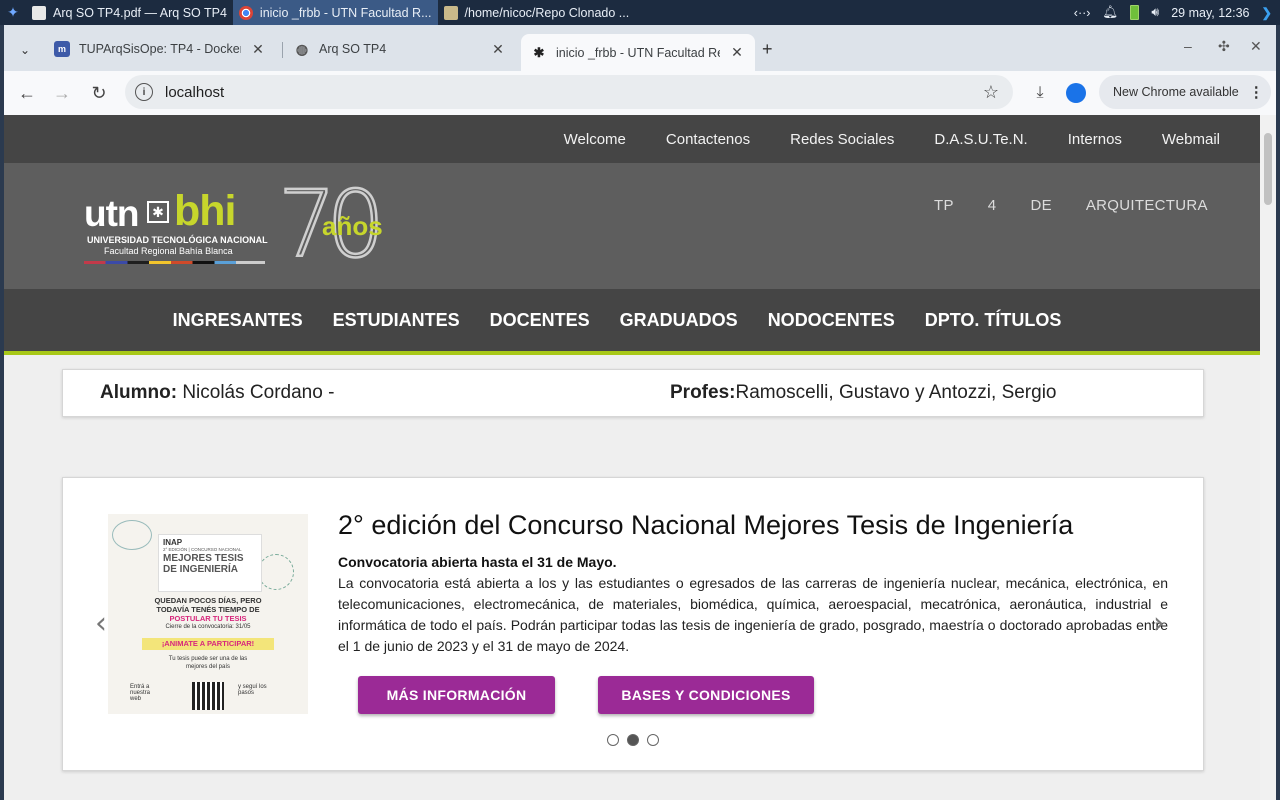  Describe the element at coordinates (595, 139) in the screenshot. I see `top-nav-welcome: Welcome` at that location.